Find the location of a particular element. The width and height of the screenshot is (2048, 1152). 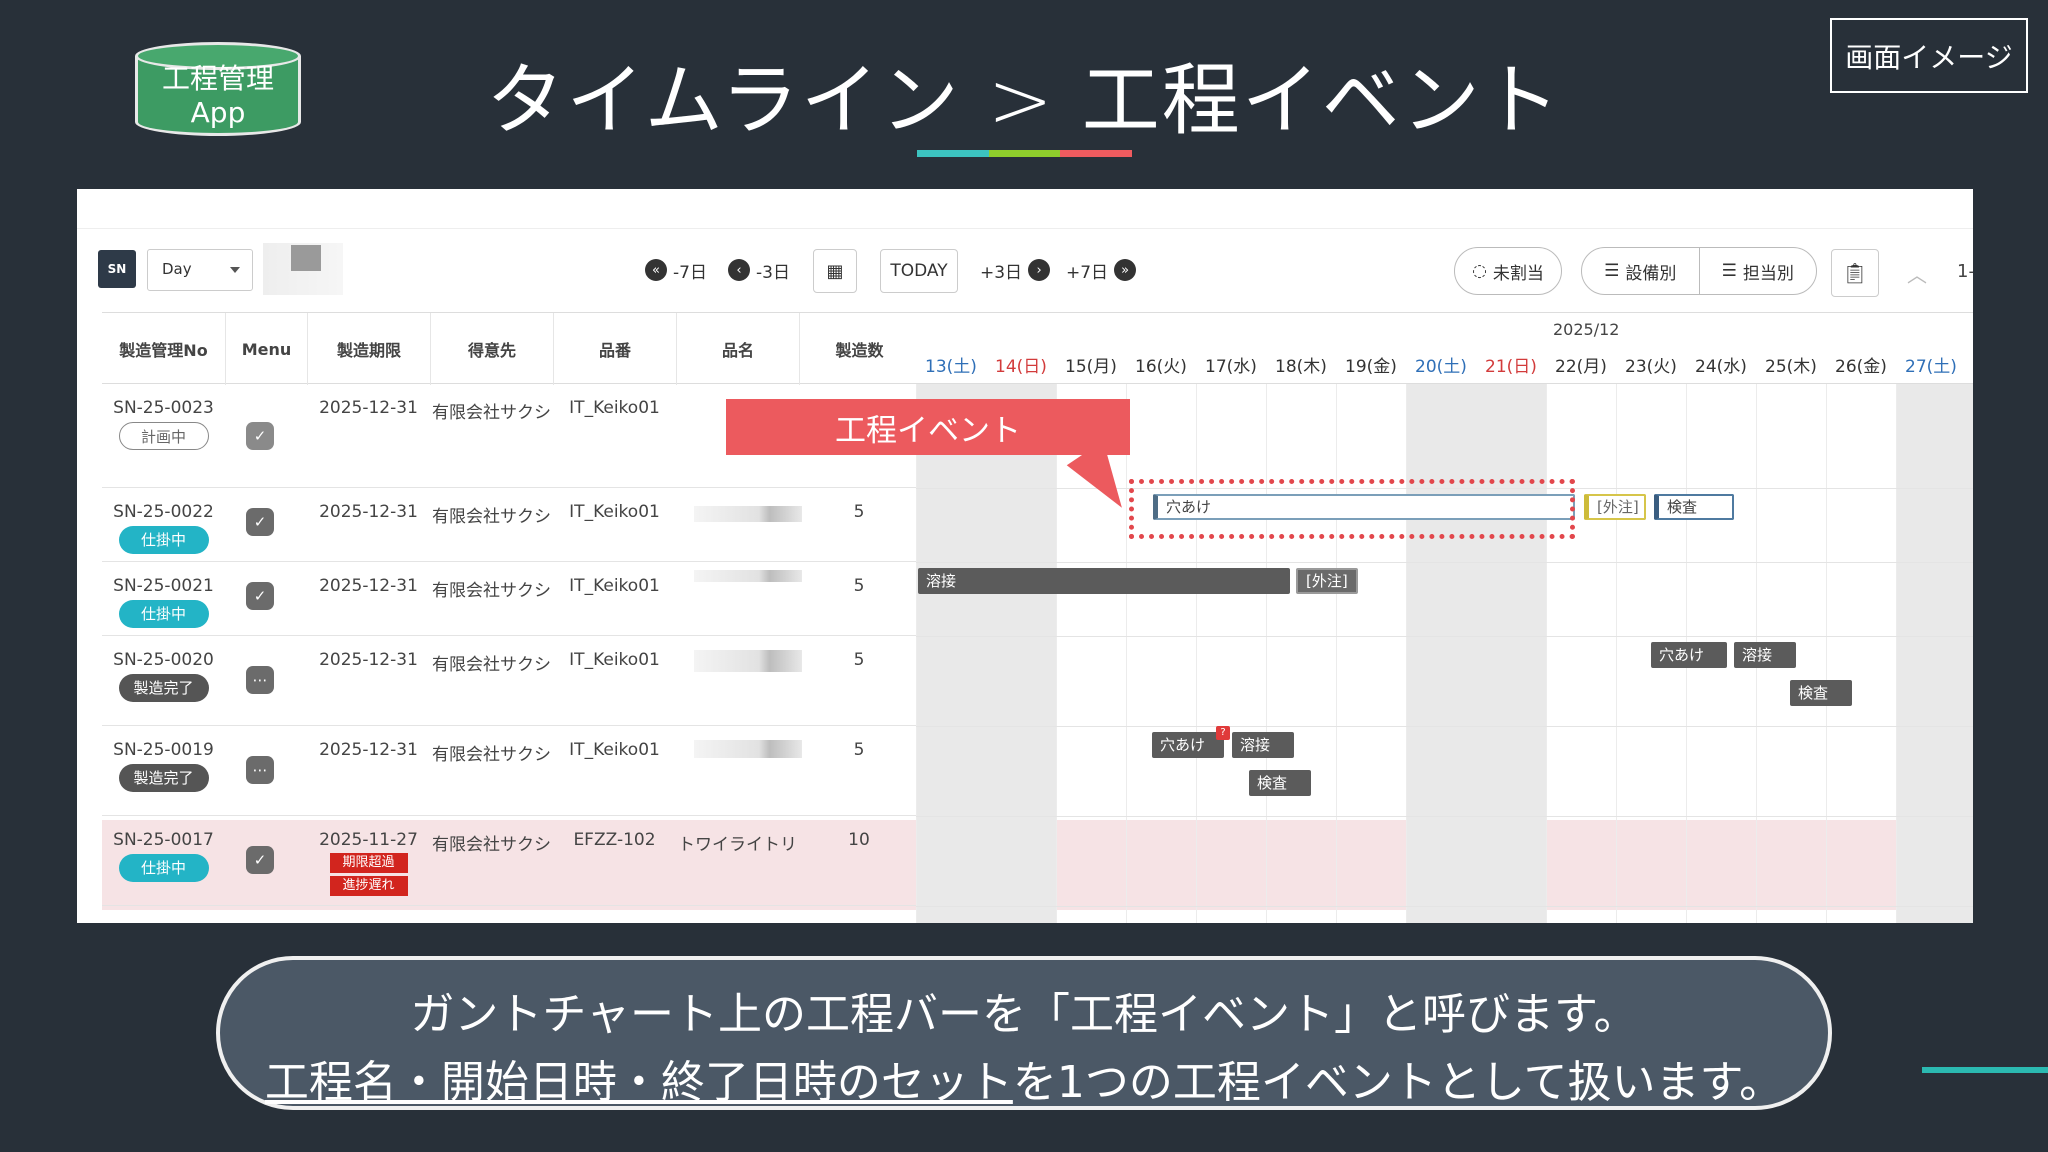

caption-rest: を1つの工程イベントとして扱います。 is located at coordinates (1398, 1082).